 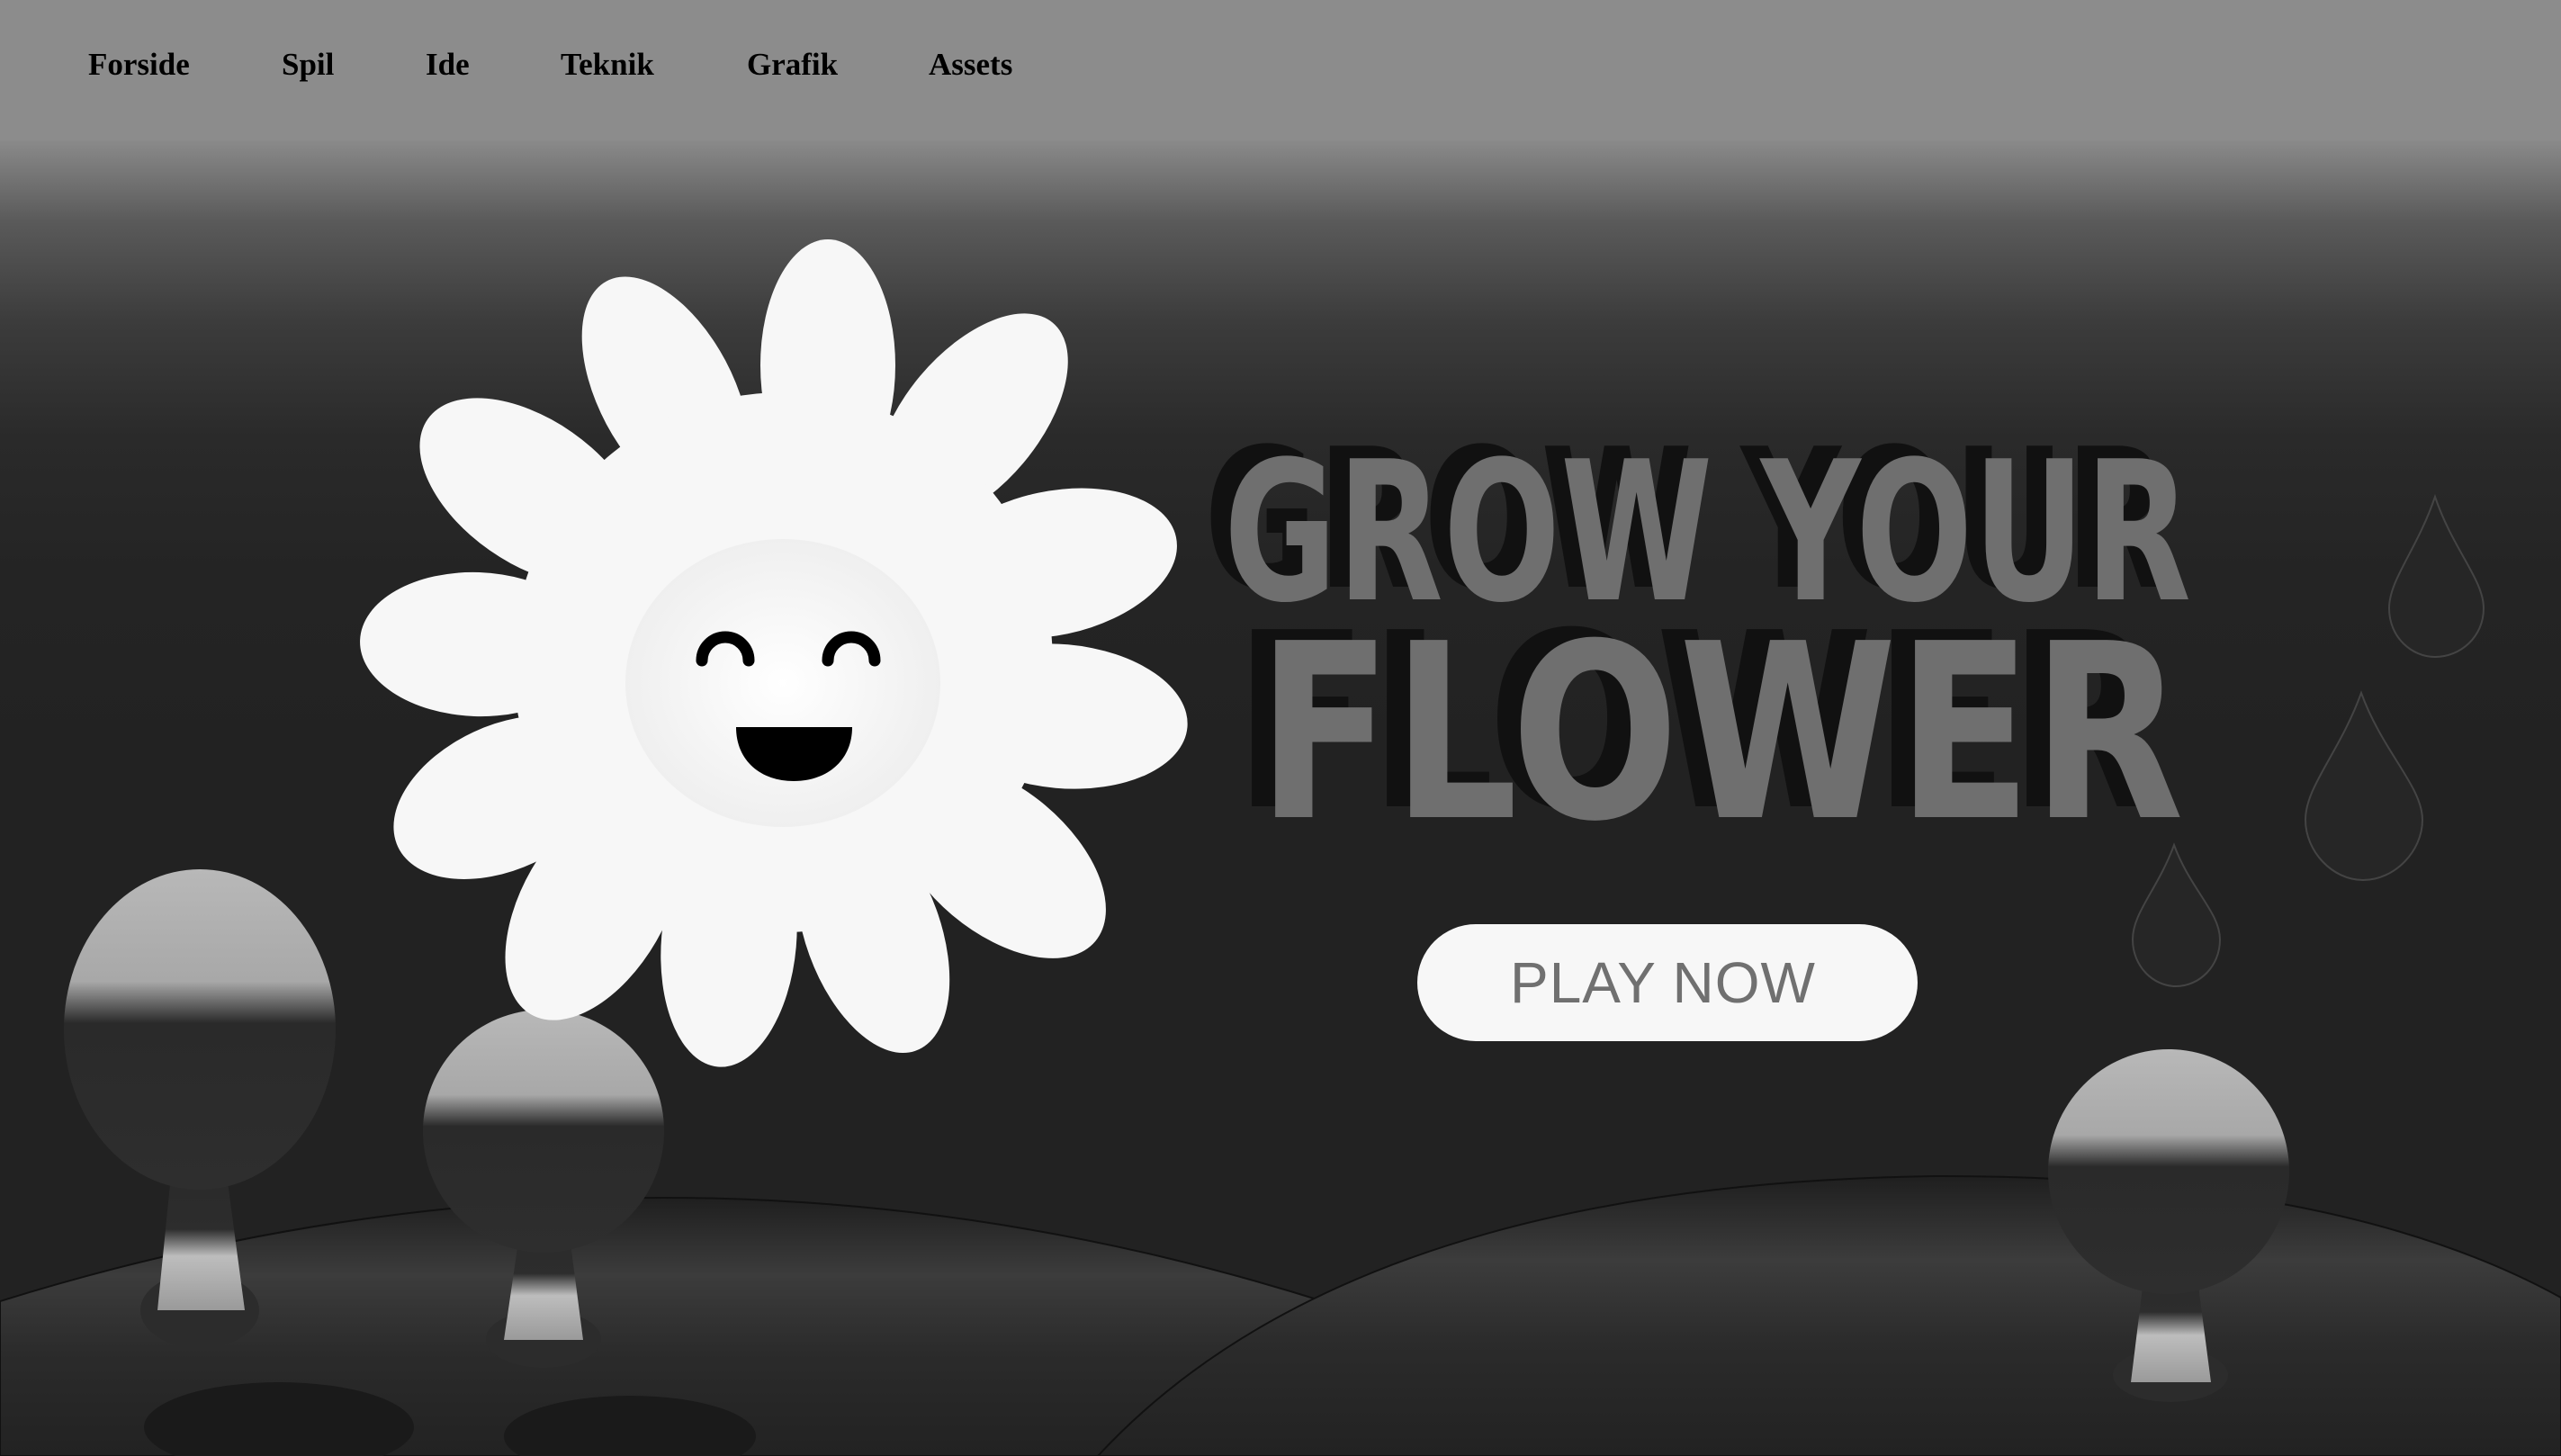 I want to click on nav-link-ide: Ide, so click(x=448, y=65).